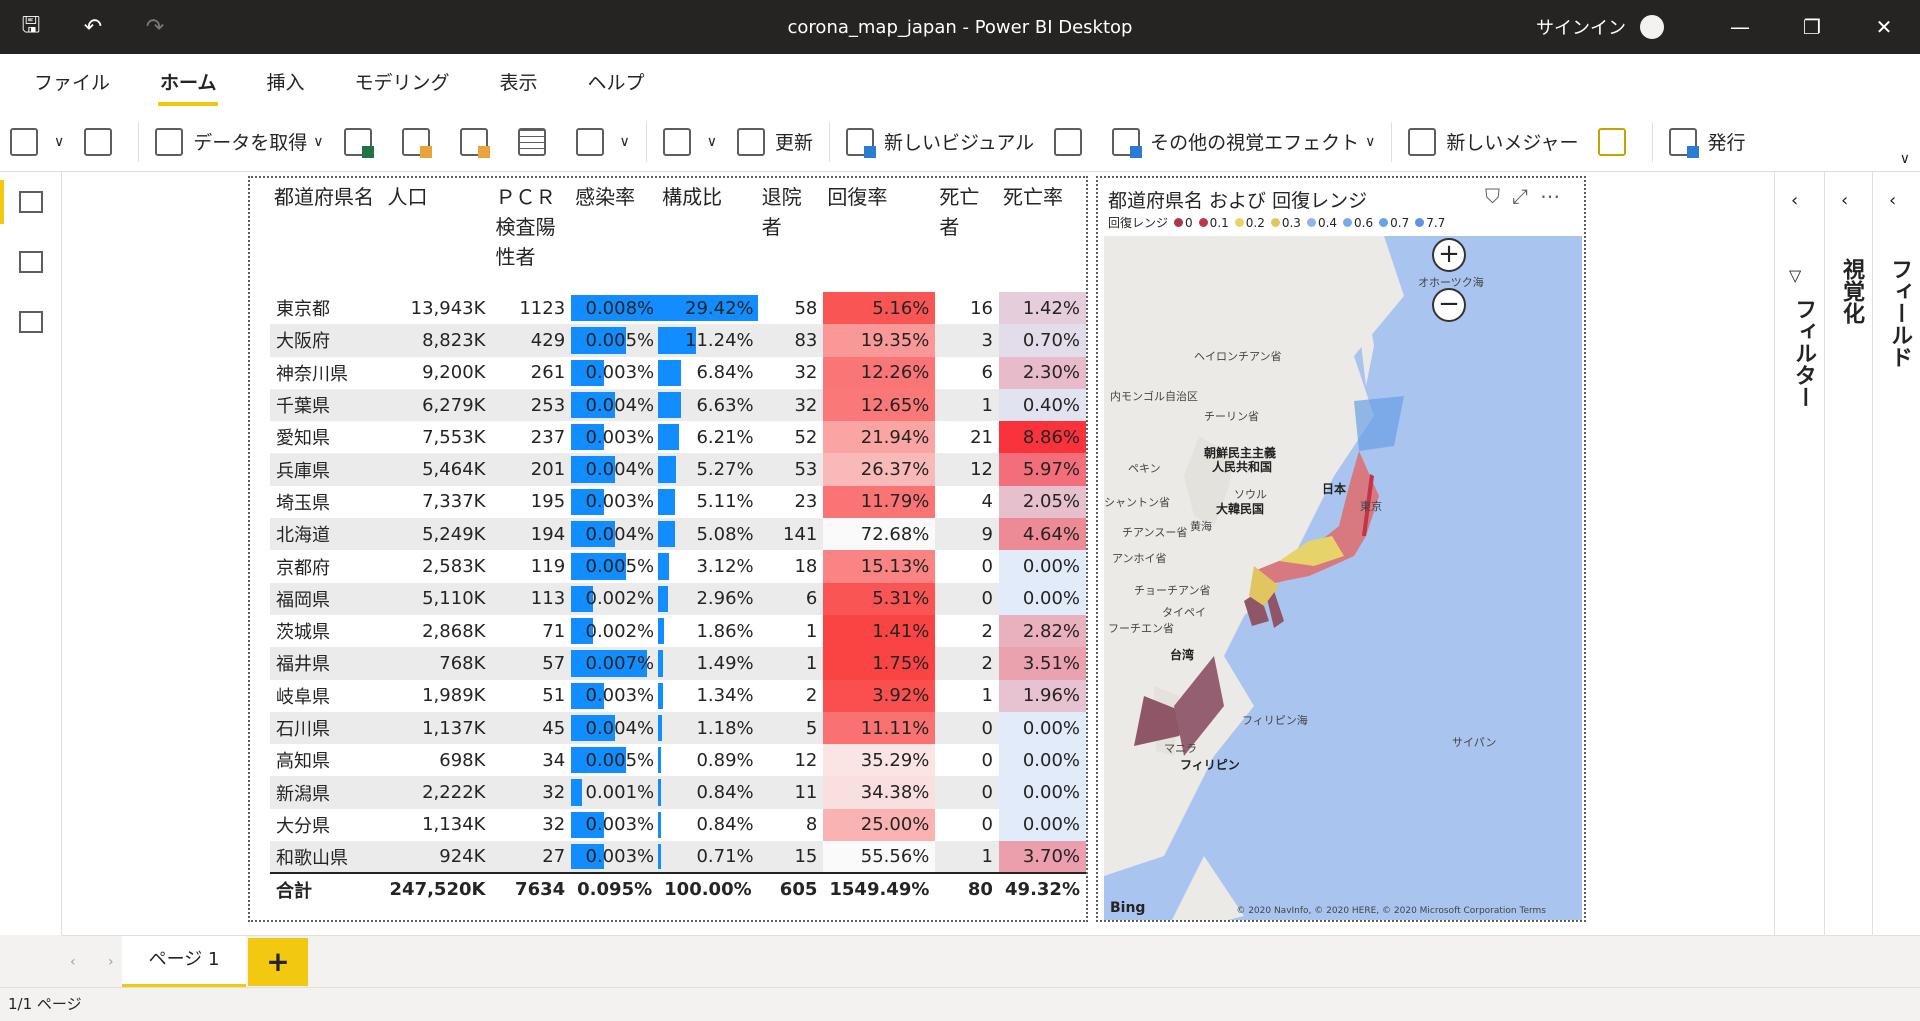 This screenshot has width=1920, height=1021. I want to click on table-row: 福岡県 5,110K 113 0.002% 2.96% 6 5.31% 0 0.00%, so click(678, 598).